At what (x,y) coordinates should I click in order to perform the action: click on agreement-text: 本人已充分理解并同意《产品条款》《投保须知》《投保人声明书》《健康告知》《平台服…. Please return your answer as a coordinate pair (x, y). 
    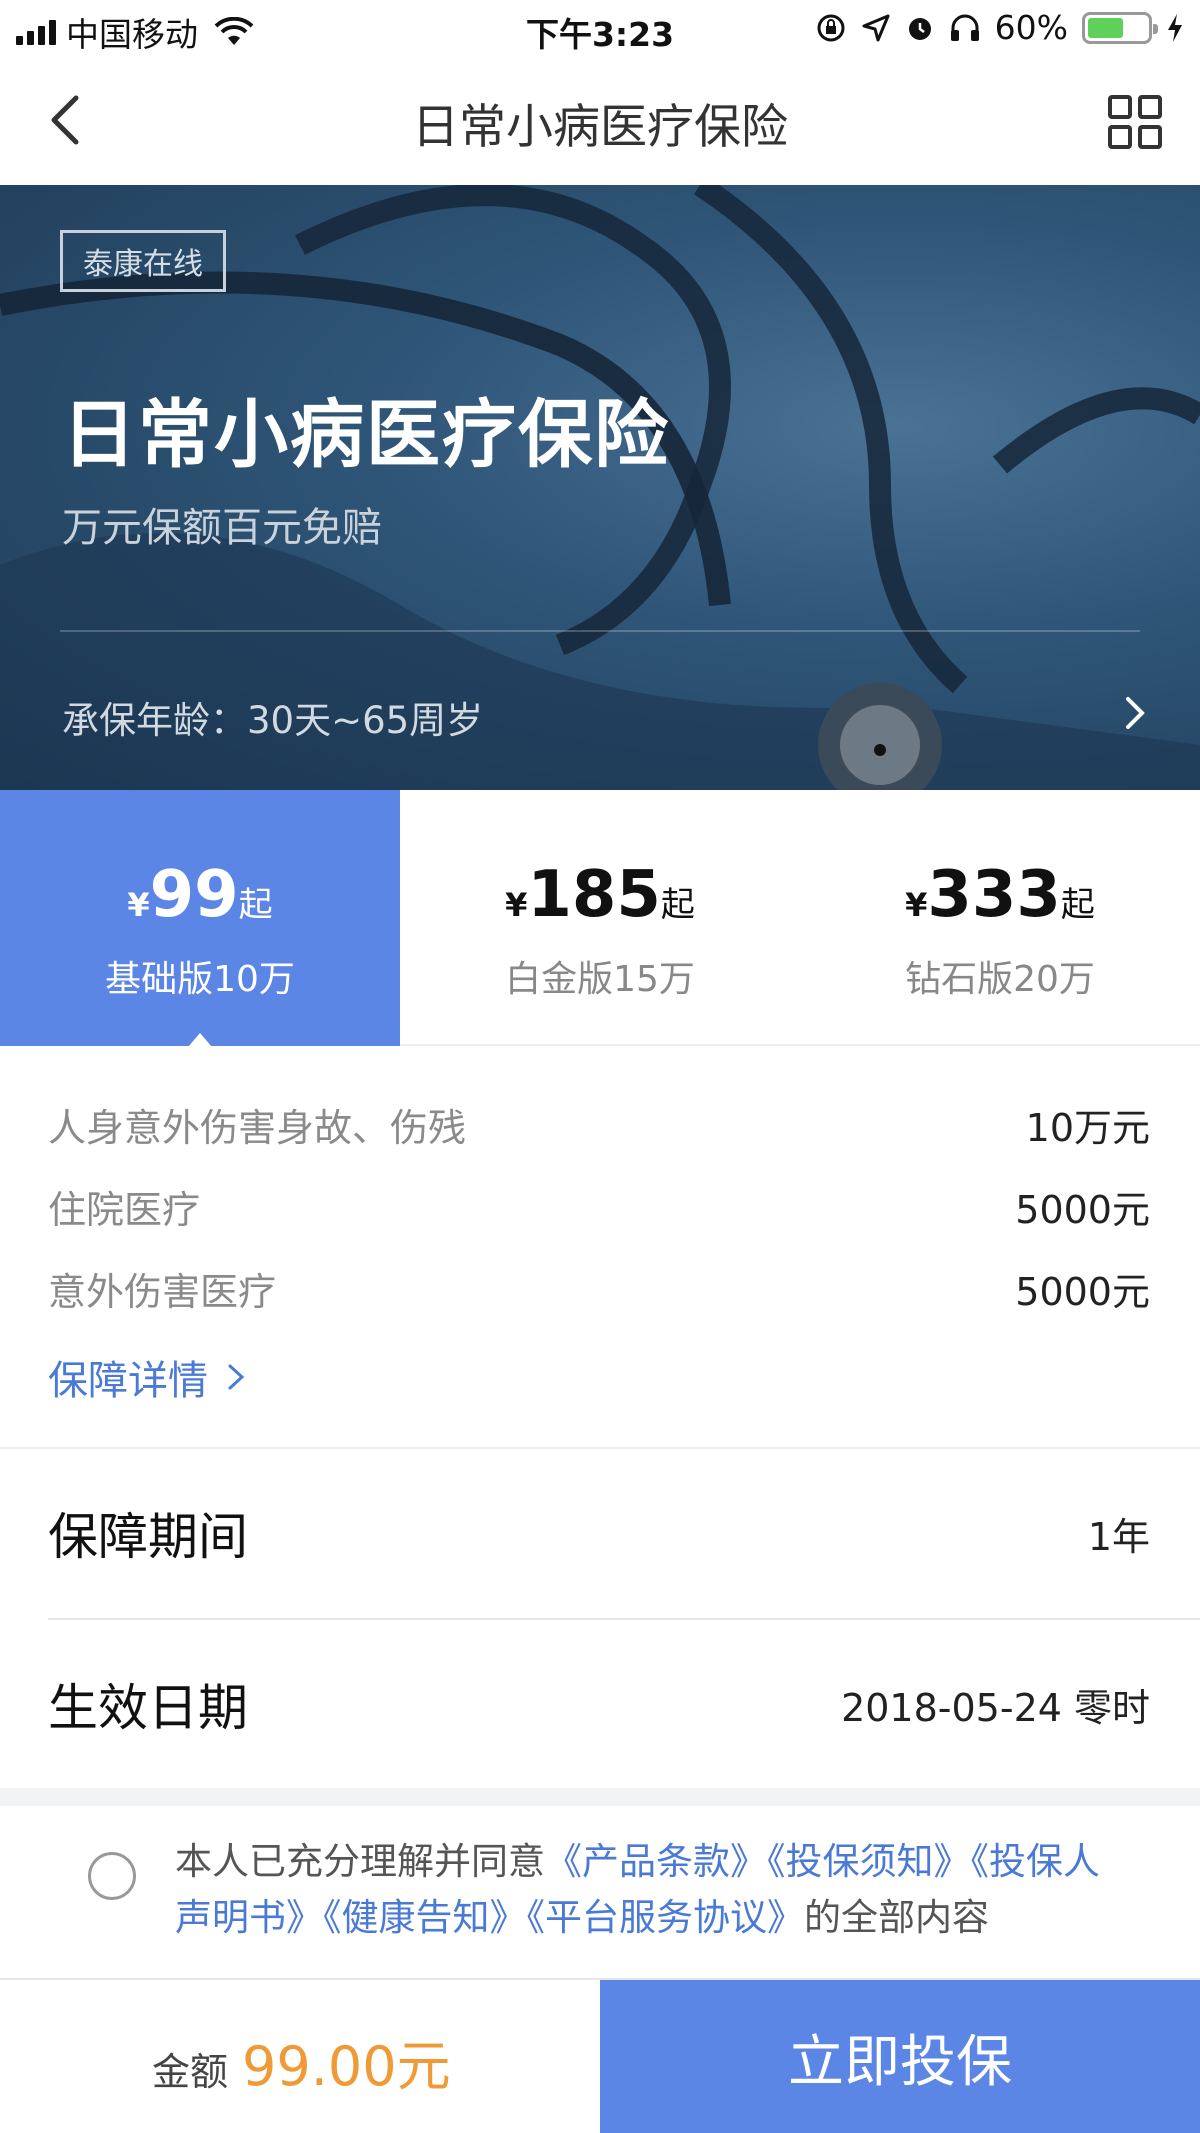
    Looking at the image, I should click on (655, 1890).